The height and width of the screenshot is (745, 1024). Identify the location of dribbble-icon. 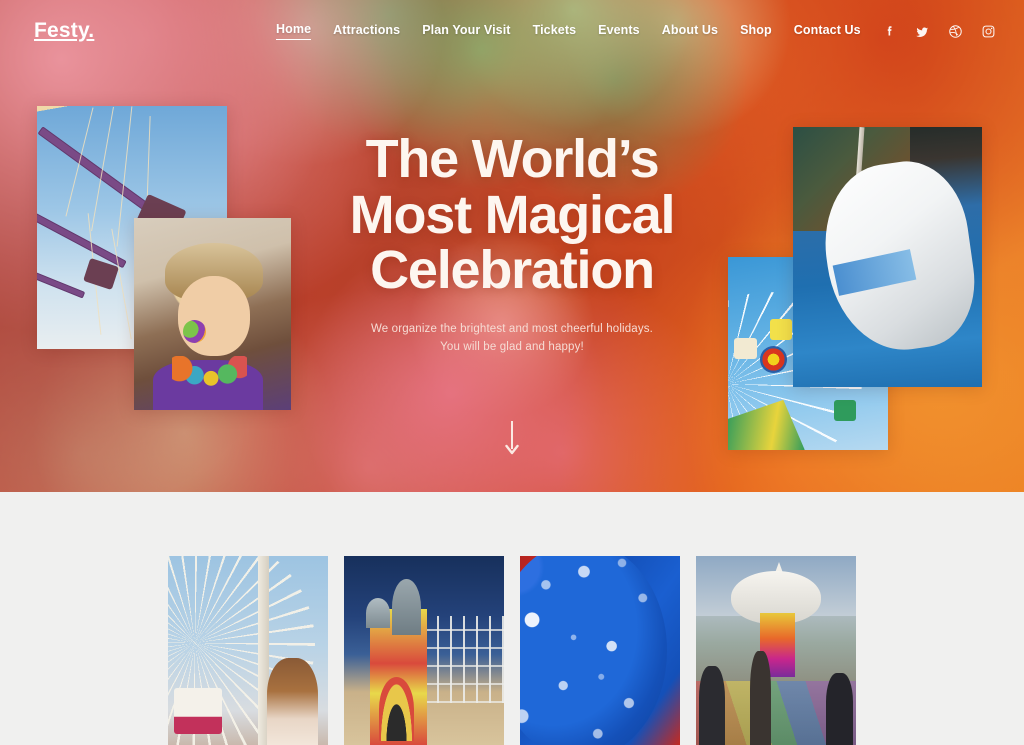
(955, 31).